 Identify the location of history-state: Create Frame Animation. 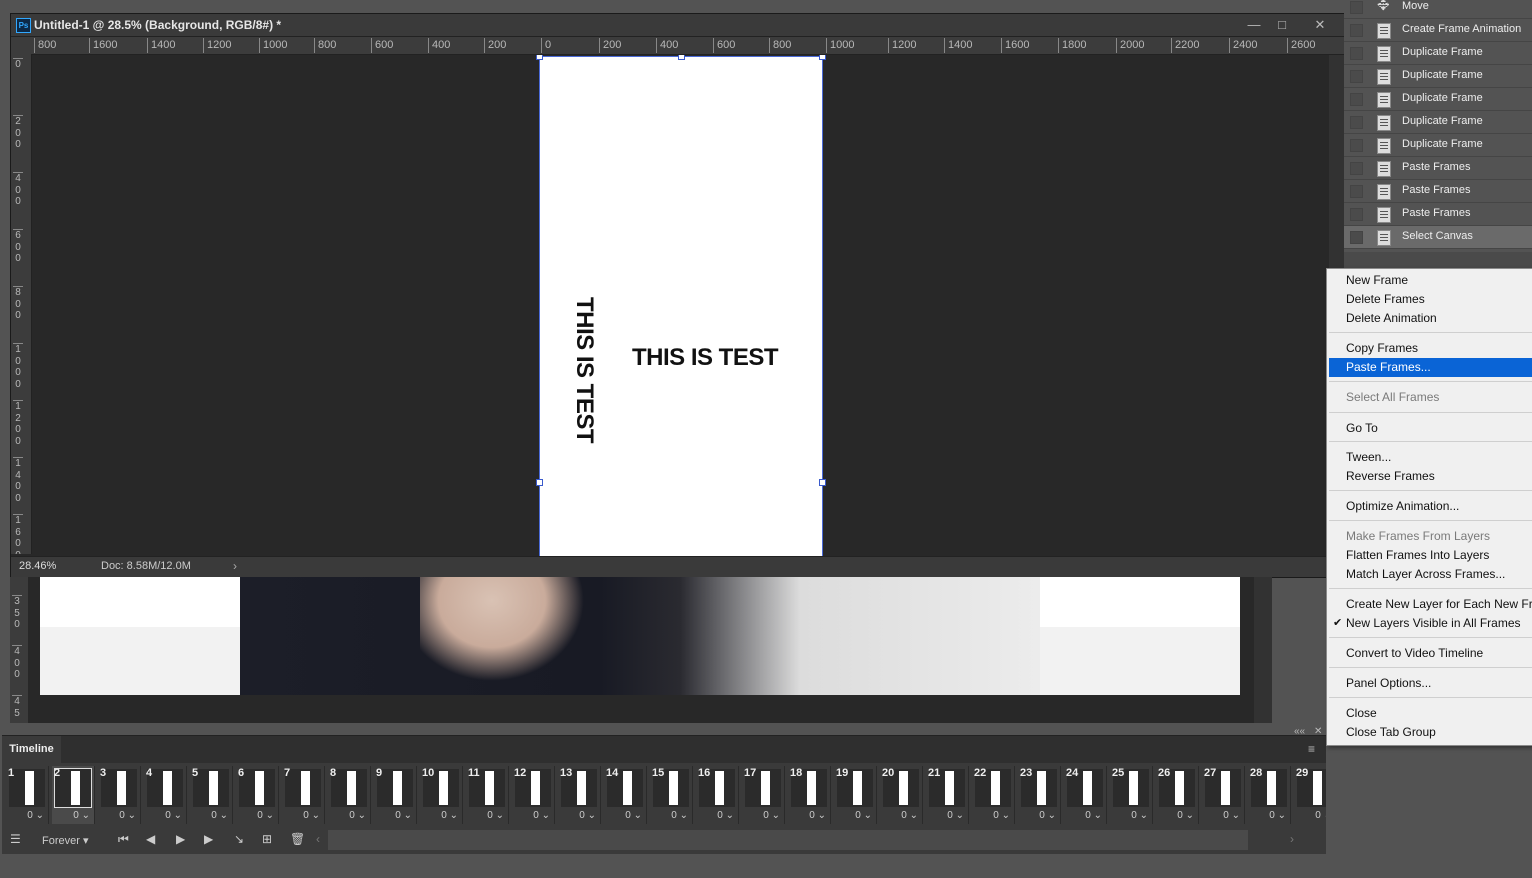
(1438, 30).